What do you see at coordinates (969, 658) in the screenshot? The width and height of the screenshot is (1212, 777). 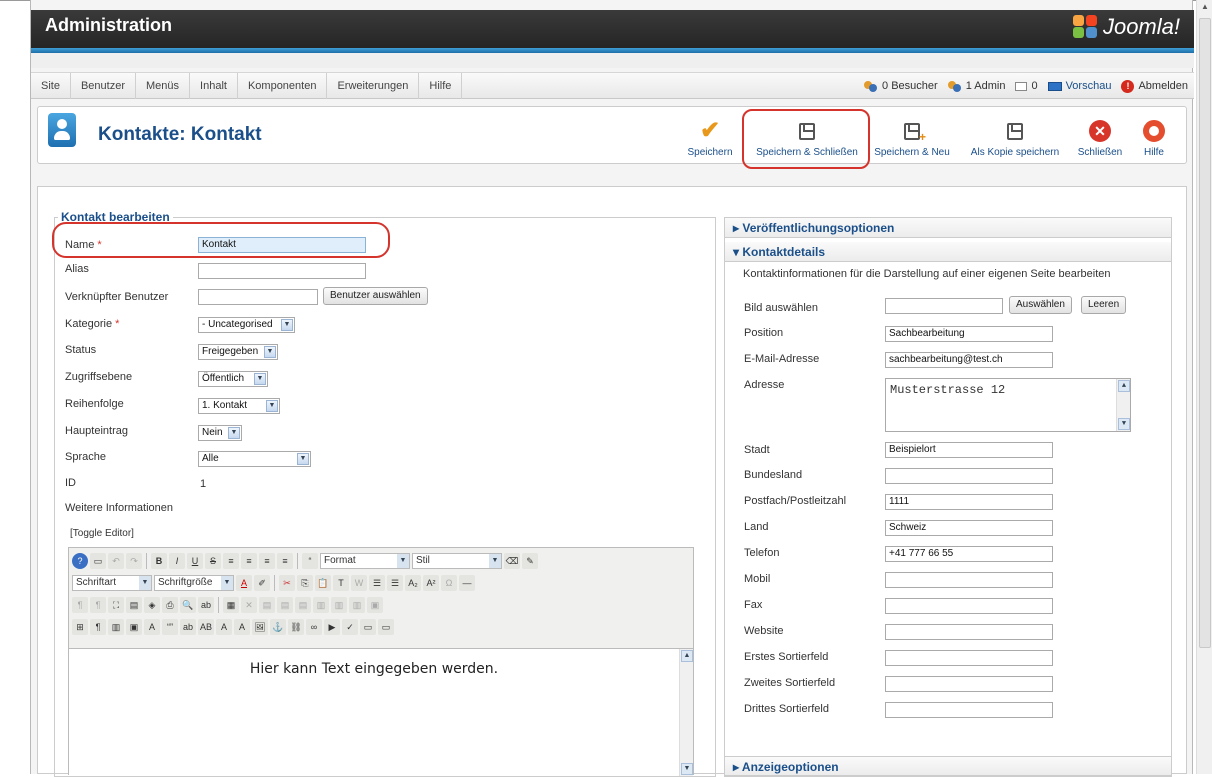 I see `sort1-field` at bounding box center [969, 658].